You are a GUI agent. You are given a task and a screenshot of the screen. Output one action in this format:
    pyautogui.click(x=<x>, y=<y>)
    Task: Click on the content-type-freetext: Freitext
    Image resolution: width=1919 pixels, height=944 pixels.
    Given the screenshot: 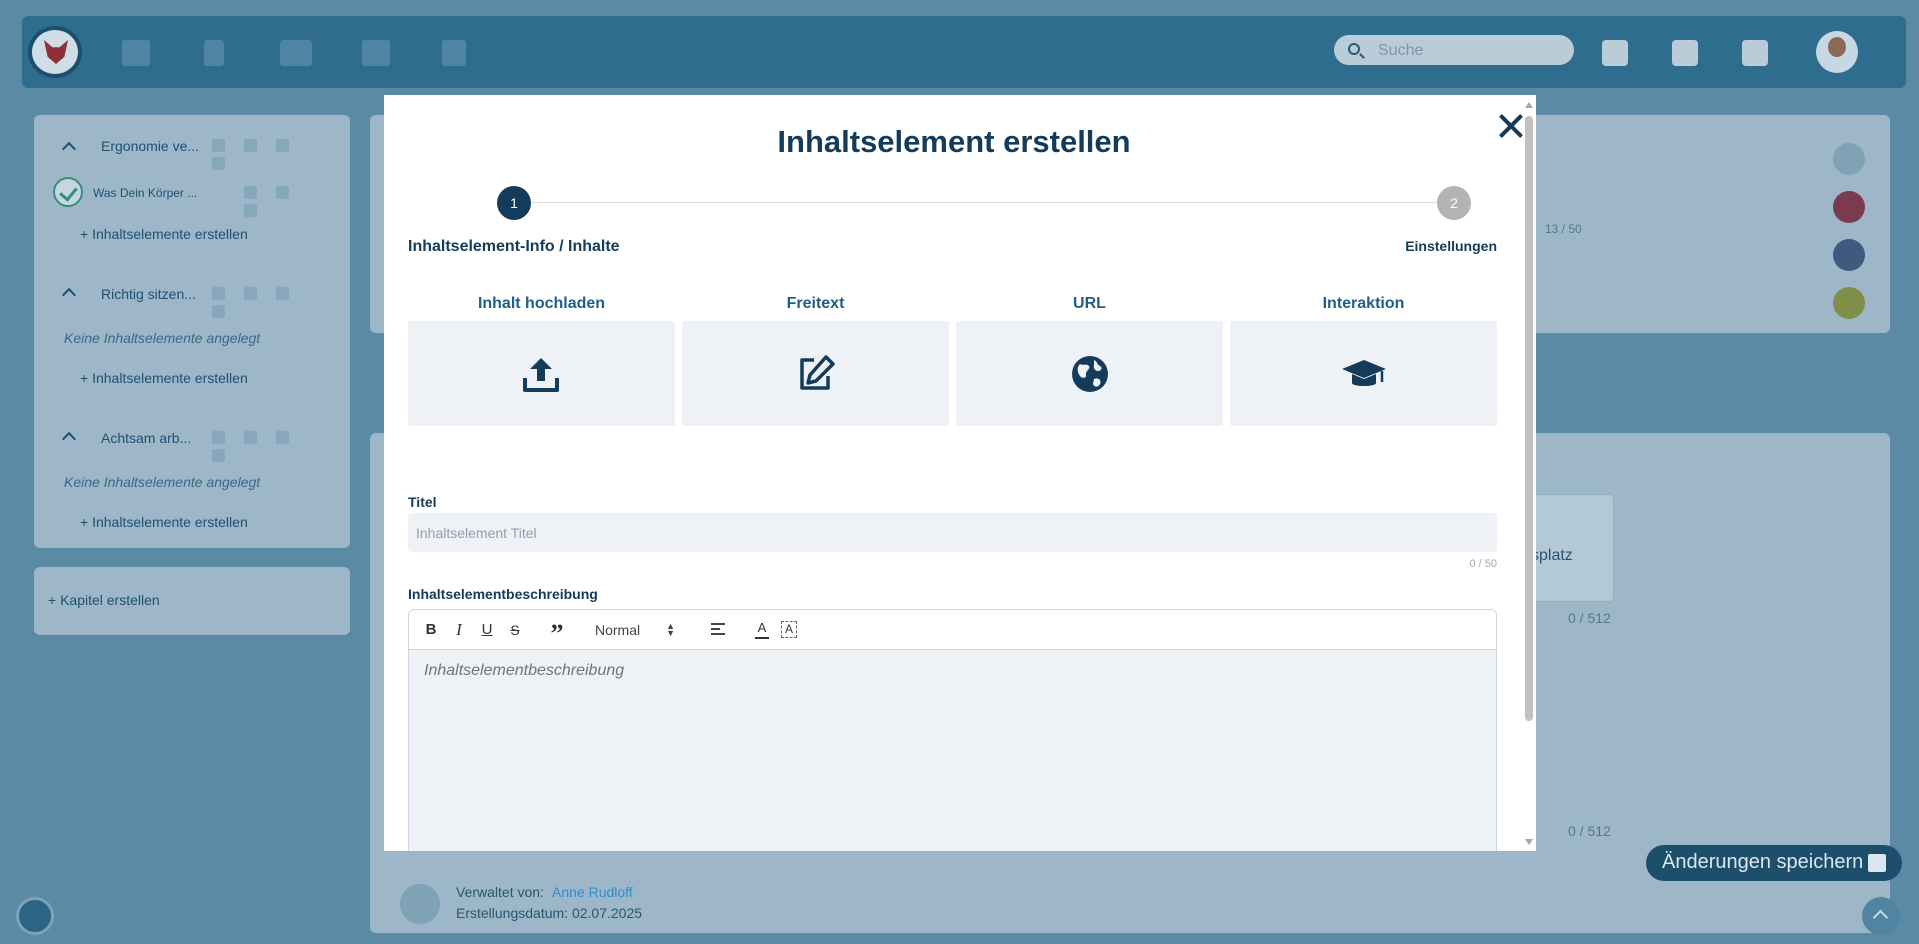 What is the action you would take?
    pyautogui.click(x=815, y=360)
    